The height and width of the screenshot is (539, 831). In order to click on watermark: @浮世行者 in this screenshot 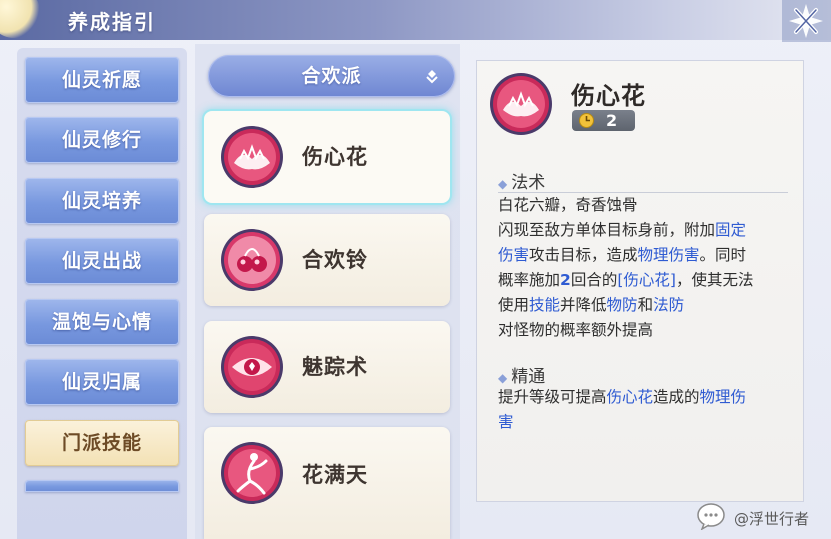, I will do `click(761, 517)`.